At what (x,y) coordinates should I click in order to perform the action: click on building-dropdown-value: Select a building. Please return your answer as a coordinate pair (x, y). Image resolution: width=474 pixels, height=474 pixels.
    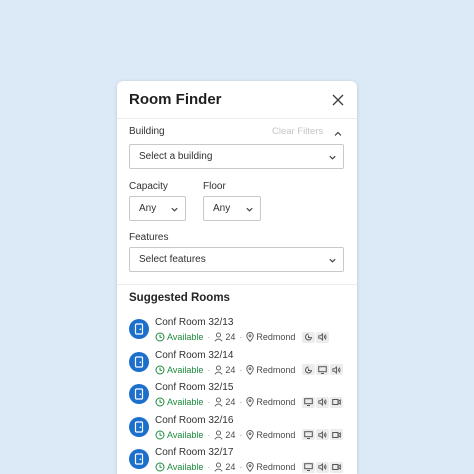
    Looking at the image, I should click on (176, 156).